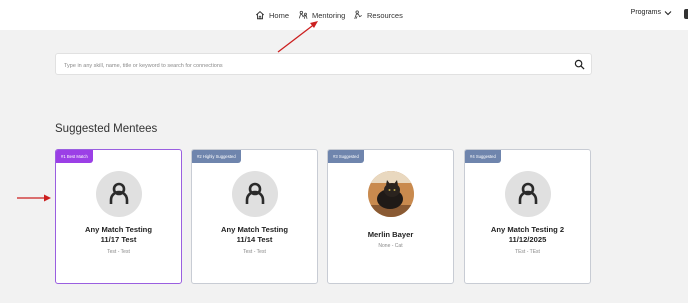  What do you see at coordinates (118, 234) in the screenshot?
I see `mentee-name: Any Match Testing 11/17 Test` at bounding box center [118, 234].